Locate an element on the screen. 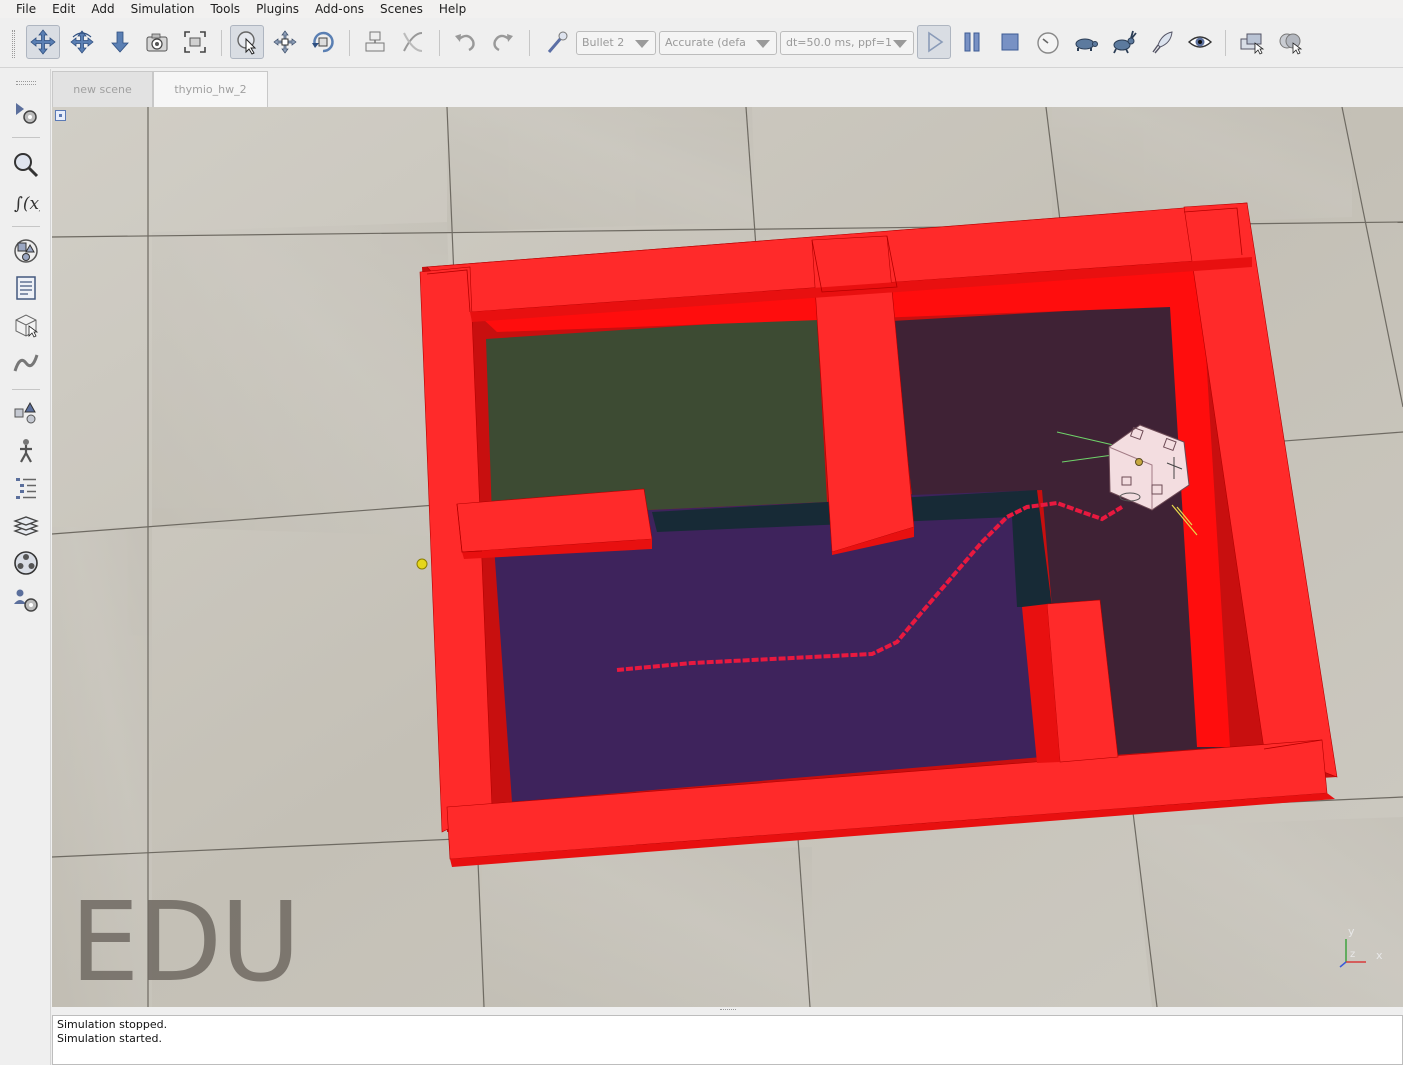  dummy-marker is located at coordinates (422, 564).